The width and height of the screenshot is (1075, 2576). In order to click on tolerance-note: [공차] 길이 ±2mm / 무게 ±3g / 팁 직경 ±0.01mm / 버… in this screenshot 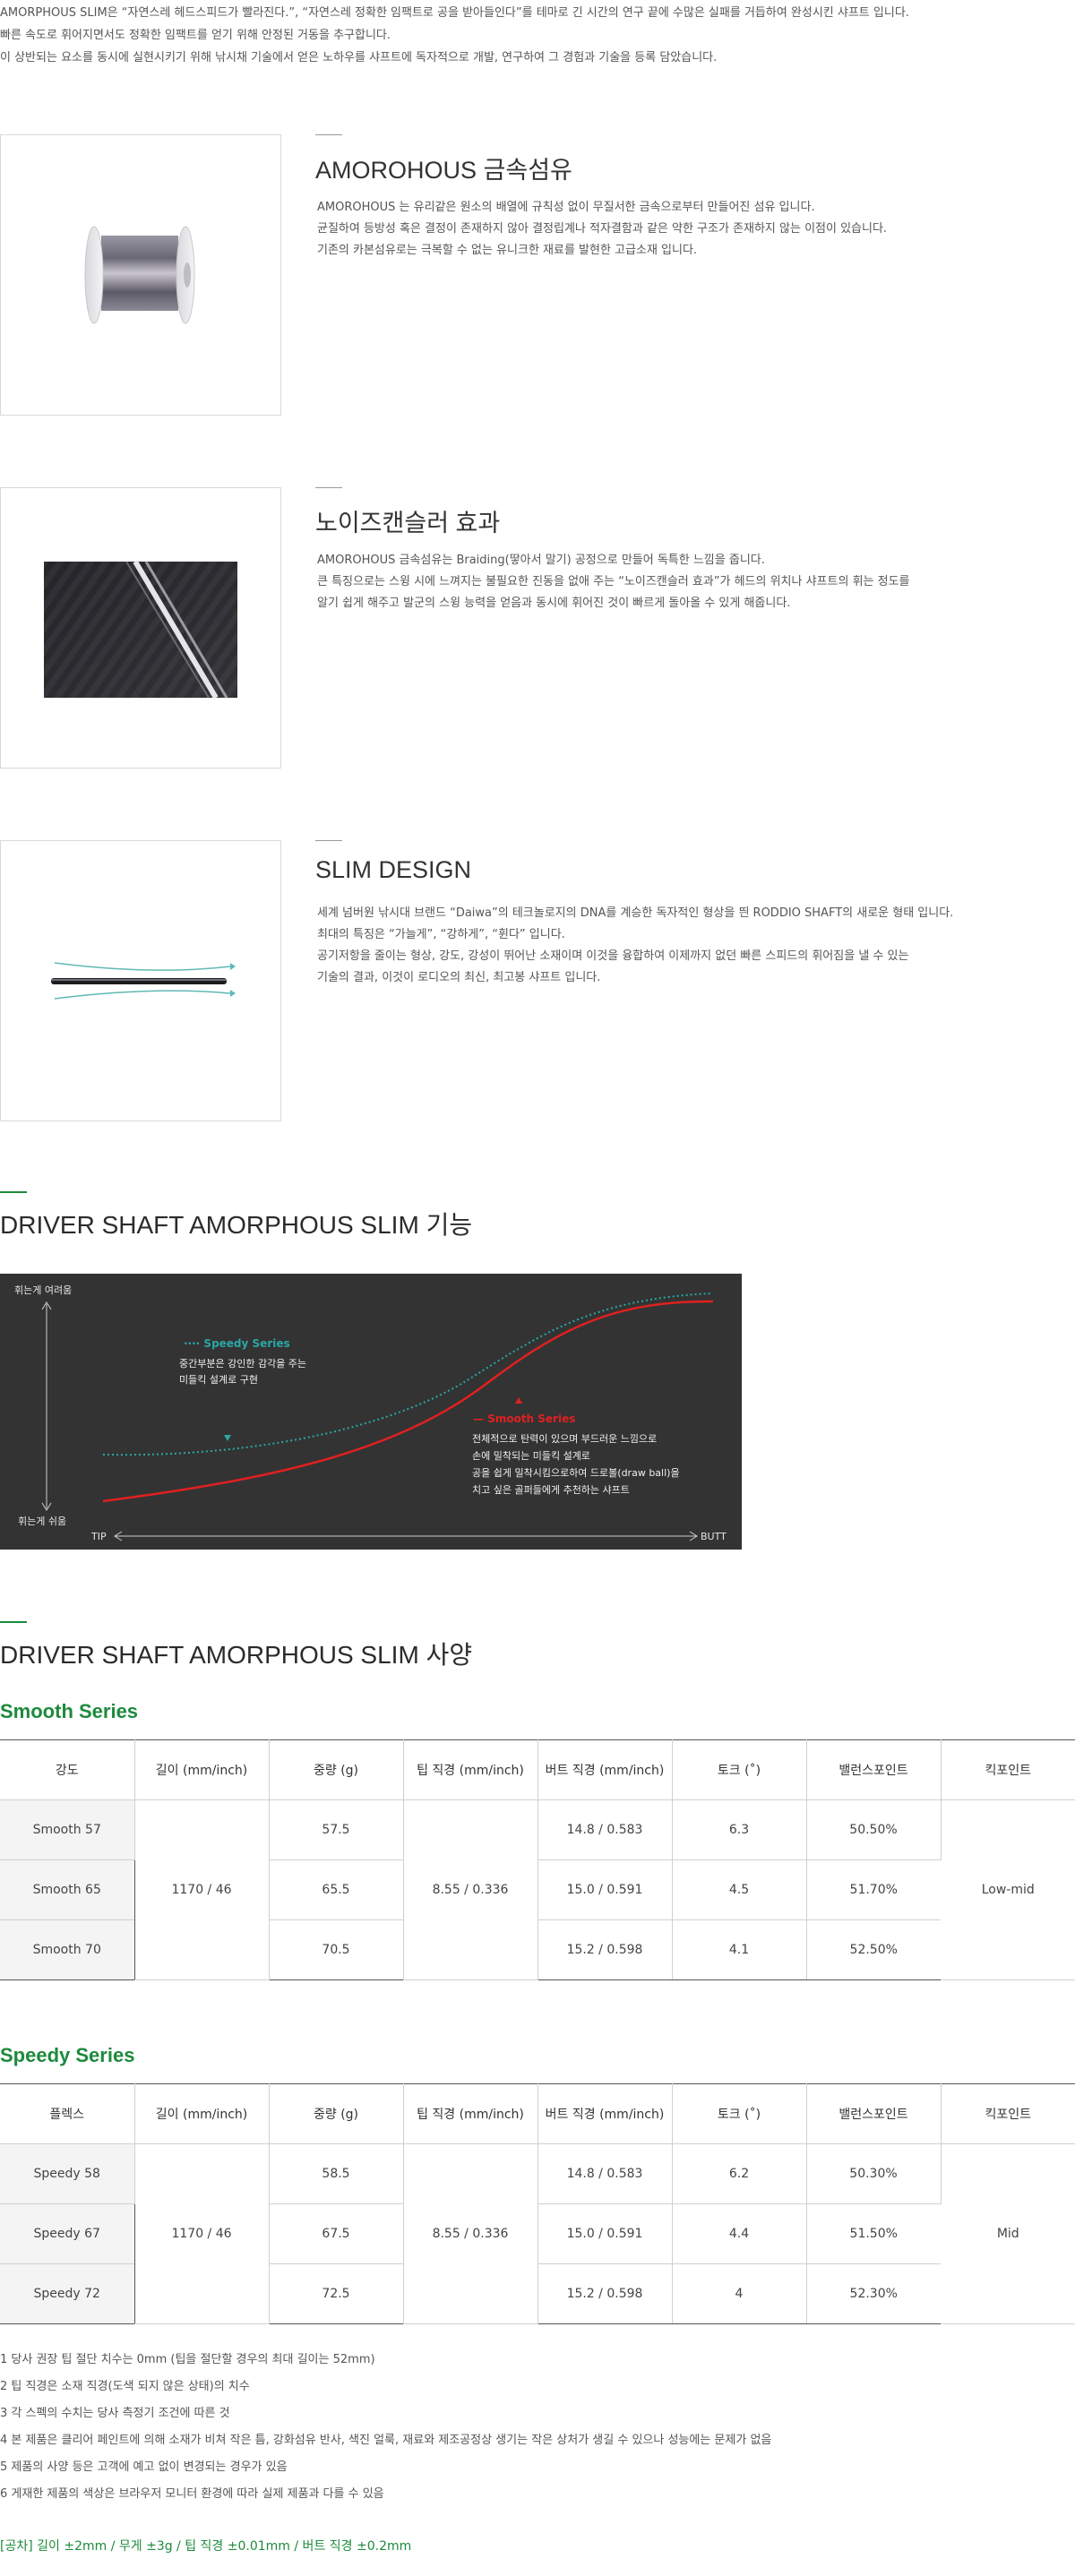, I will do `click(206, 2546)`.